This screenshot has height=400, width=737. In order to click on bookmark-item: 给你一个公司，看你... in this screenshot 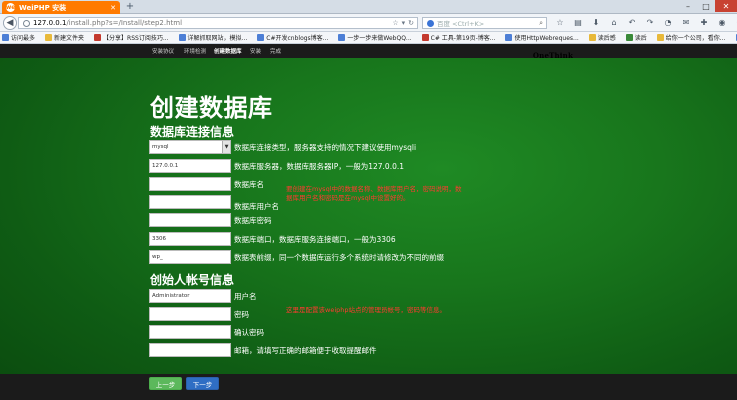, I will do `click(691, 37)`.